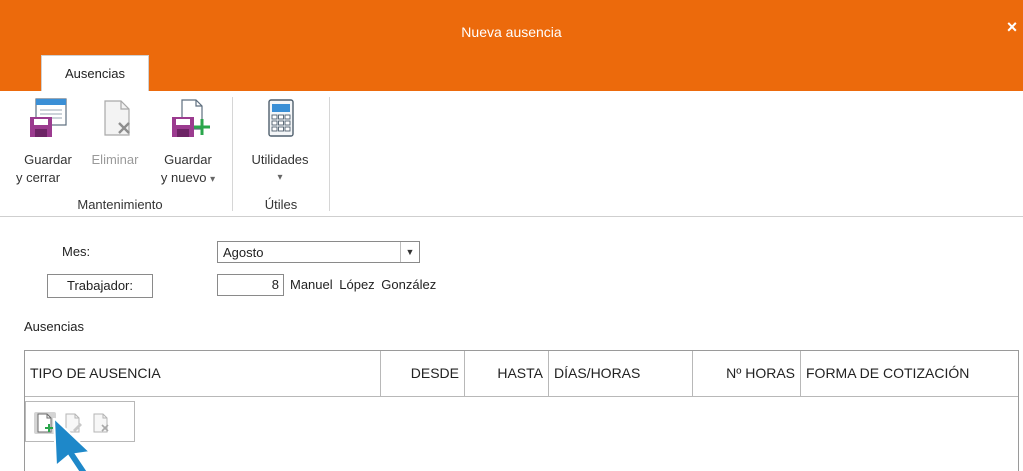  What do you see at coordinates (203, 373) in the screenshot?
I see `column-header-type: TIPO DE AUSENCIA` at bounding box center [203, 373].